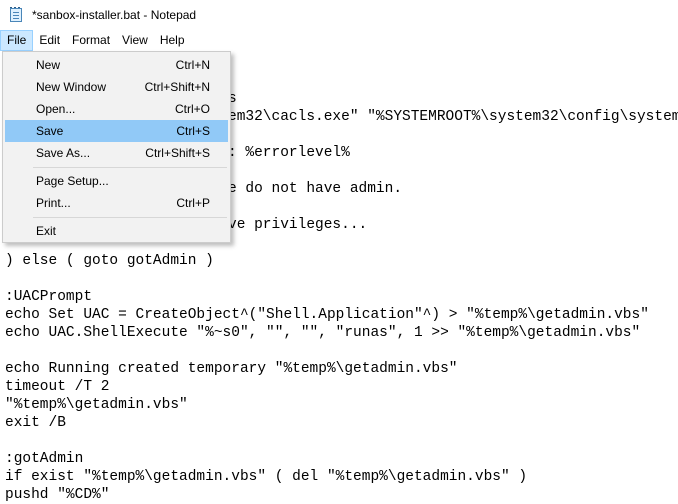 Image resolution: width=678 pixels, height=504 pixels. I want to click on menu-item-shortcut: Ctrl+N, so click(192, 65).